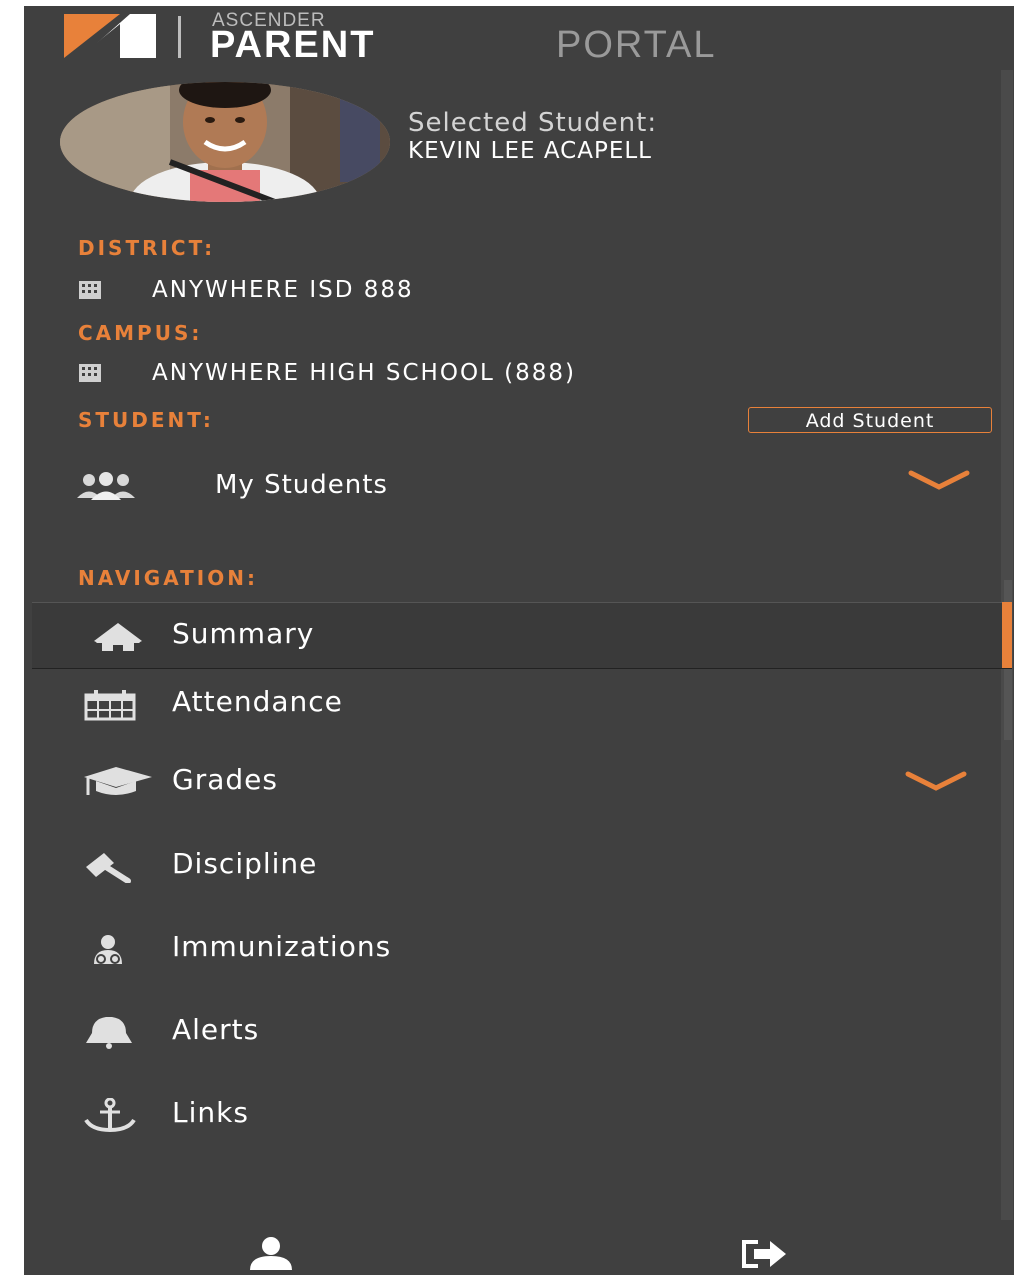 The height and width of the screenshot is (1275, 1021). What do you see at coordinates (106, 486) in the screenshot?
I see `users-icon` at bounding box center [106, 486].